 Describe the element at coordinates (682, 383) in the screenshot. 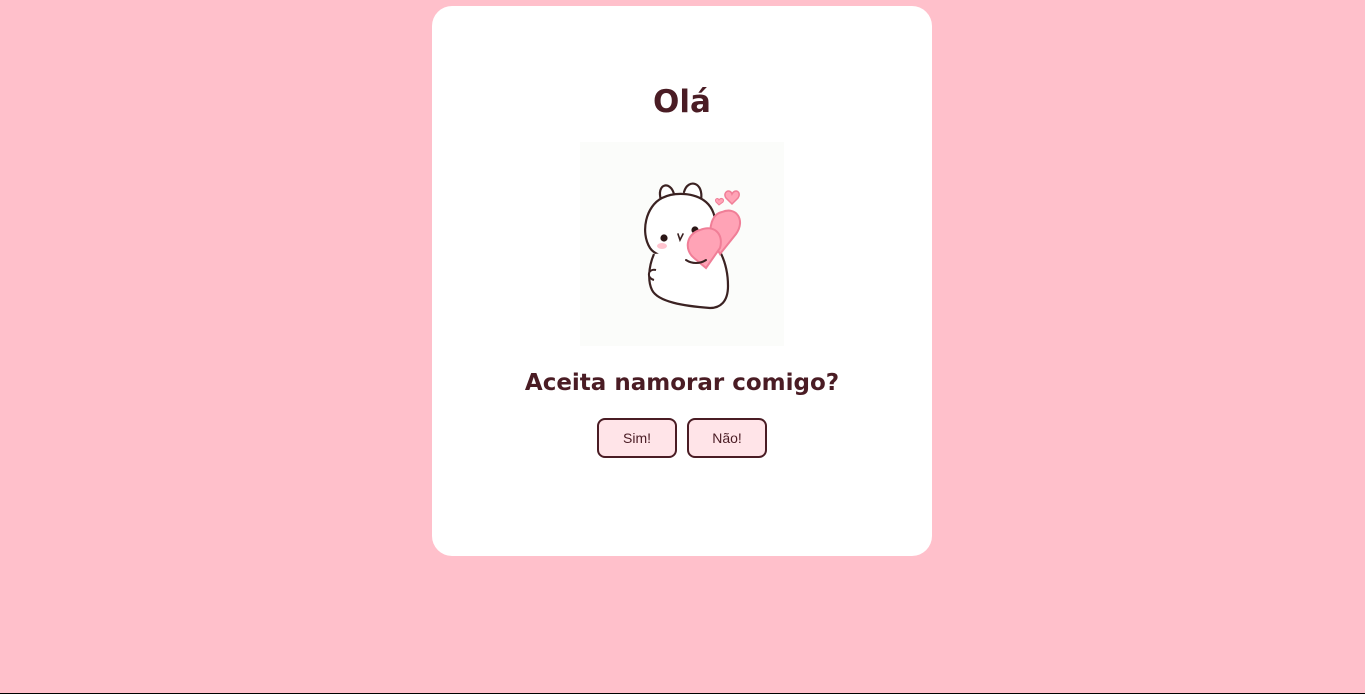

I see `question-text: Aceita namorar comigo?` at that location.